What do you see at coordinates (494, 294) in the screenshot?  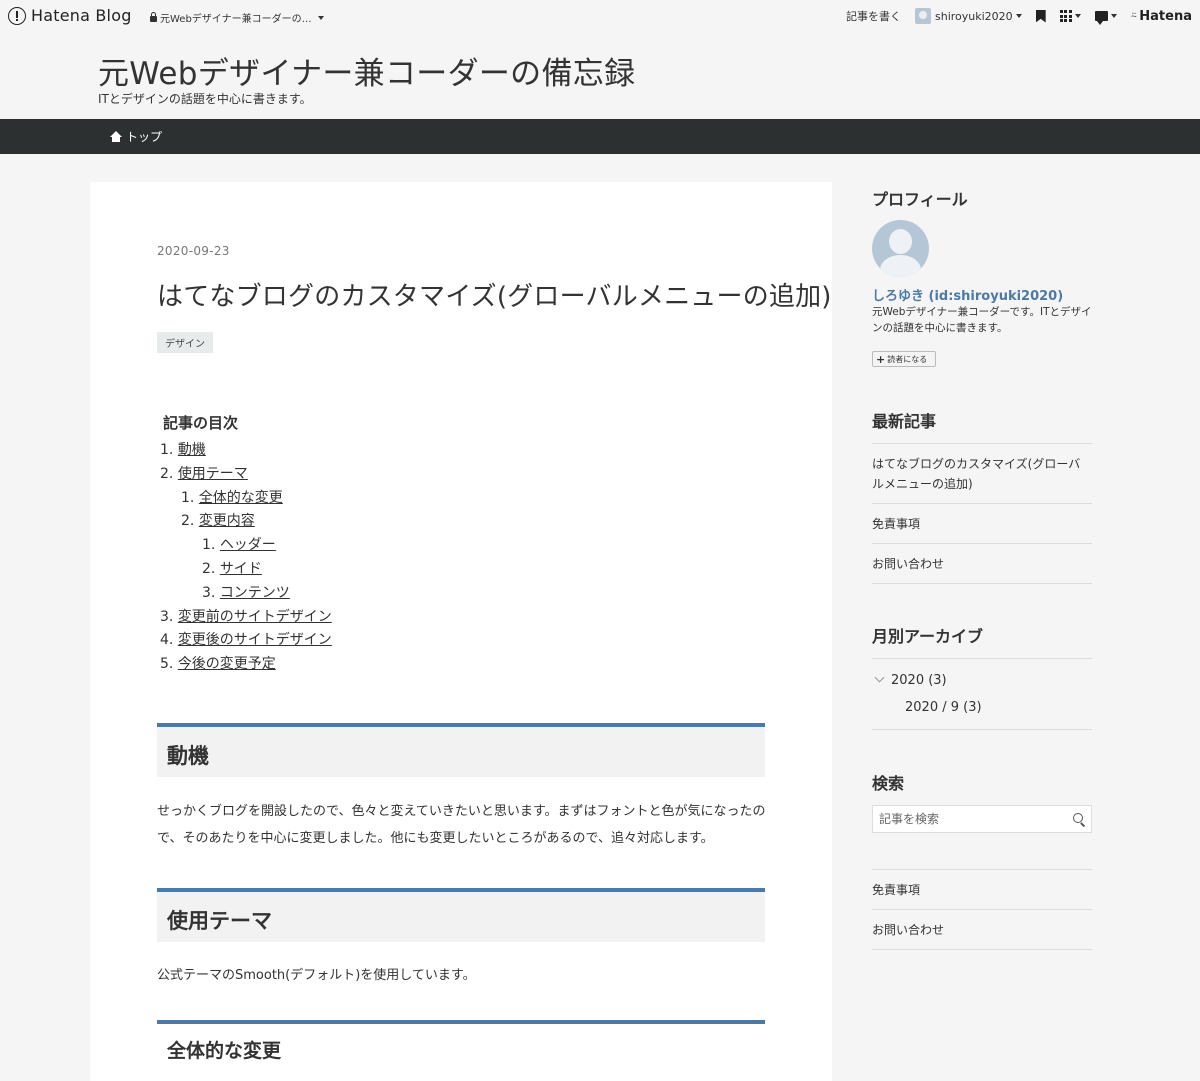 I see `entry-title: はてなブログのカスタマイズ(グローバルメニューの追加)` at bounding box center [494, 294].